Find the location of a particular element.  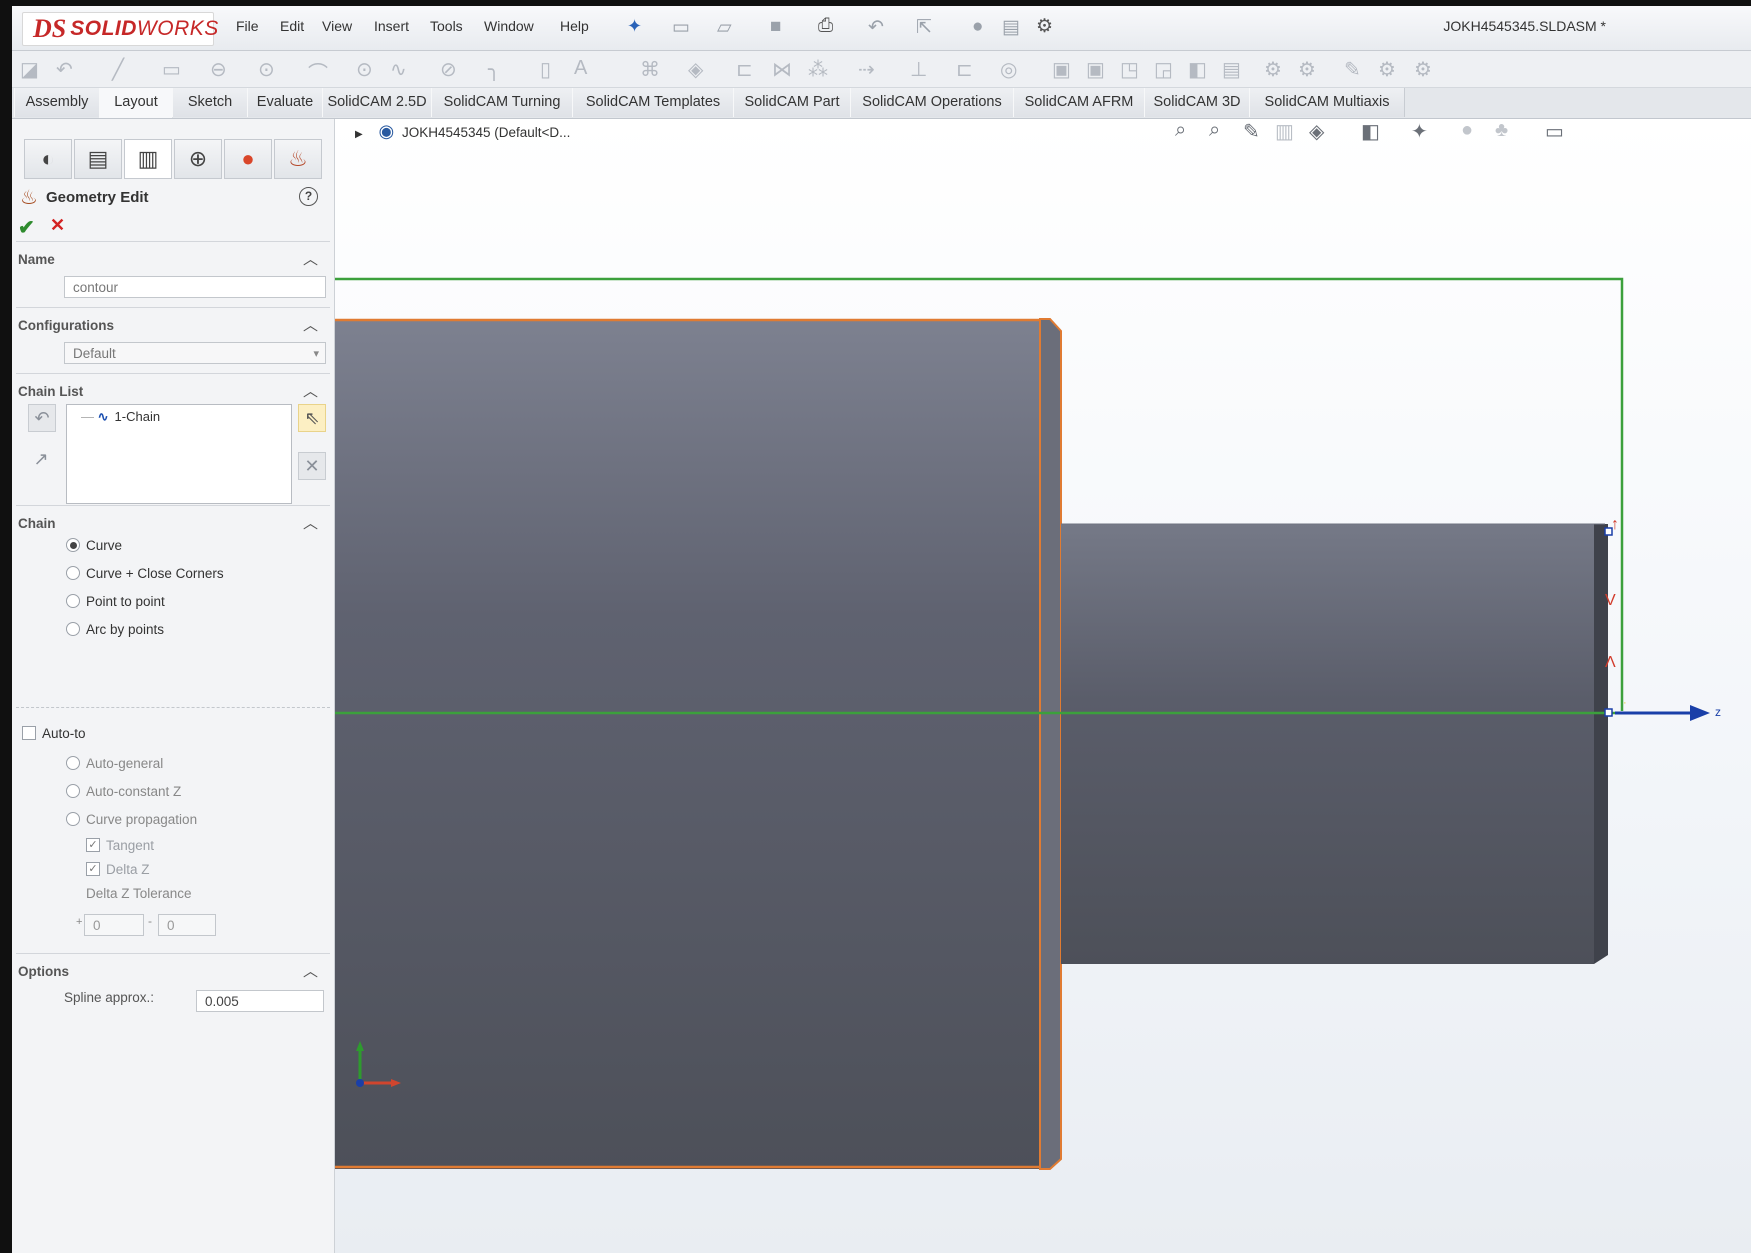

name-field: contour is located at coordinates (195, 287).